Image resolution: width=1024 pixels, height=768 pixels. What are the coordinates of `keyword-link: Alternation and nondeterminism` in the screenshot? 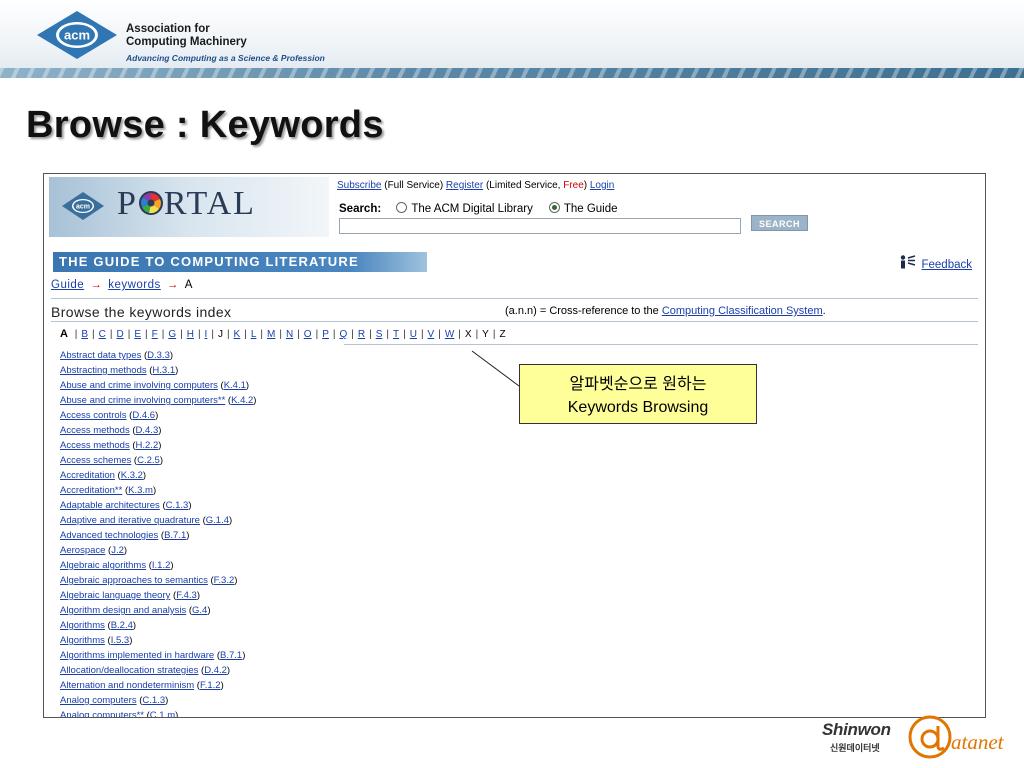 It's located at (127, 685).